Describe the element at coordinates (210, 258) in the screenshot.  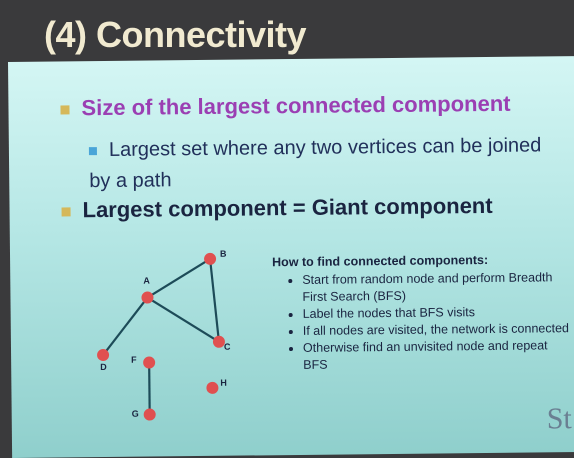
I see `node-B` at that location.